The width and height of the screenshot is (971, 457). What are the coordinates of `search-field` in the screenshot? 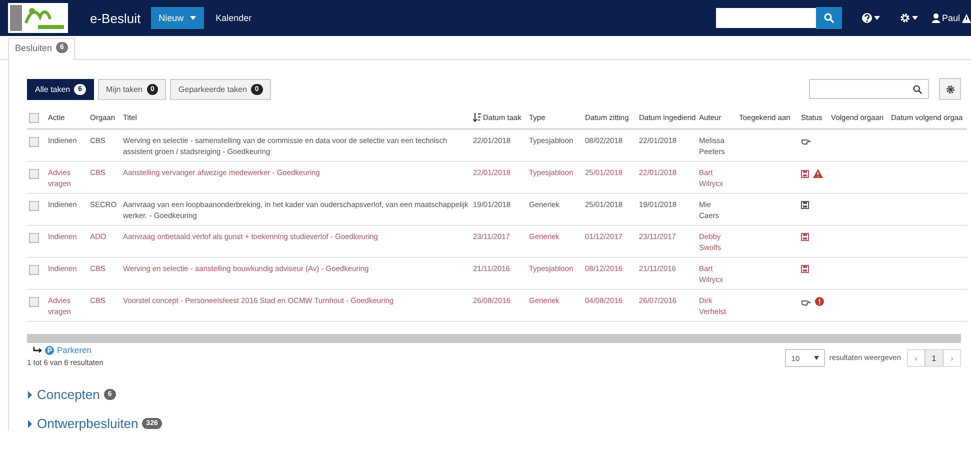 It's located at (766, 18).